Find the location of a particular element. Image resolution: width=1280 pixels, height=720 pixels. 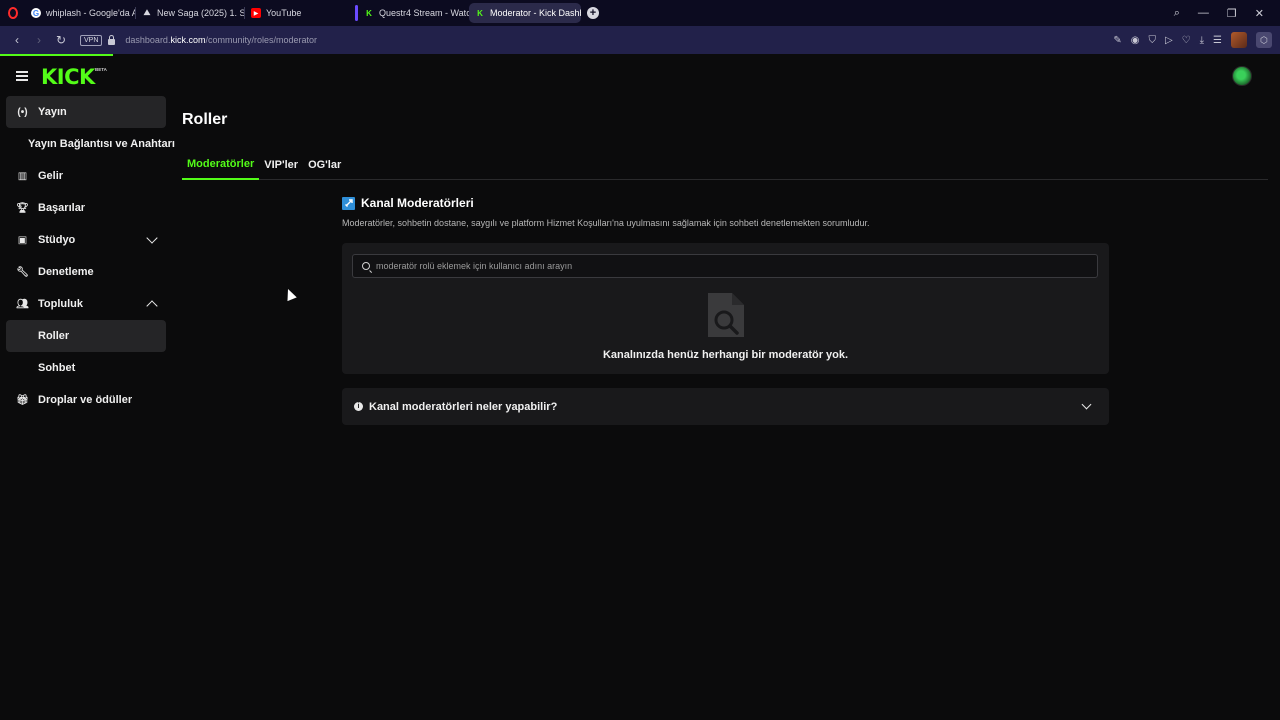

new-tab-button: + is located at coordinates (593, 13).